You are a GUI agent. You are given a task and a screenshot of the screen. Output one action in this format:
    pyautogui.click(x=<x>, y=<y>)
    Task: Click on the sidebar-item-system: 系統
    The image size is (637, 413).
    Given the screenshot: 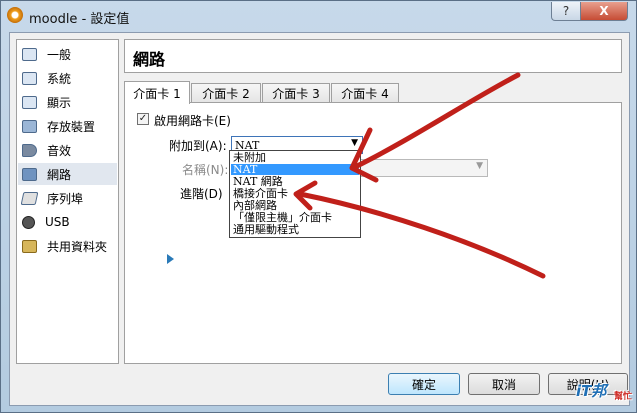 What is the action you would take?
    pyautogui.click(x=67, y=78)
    